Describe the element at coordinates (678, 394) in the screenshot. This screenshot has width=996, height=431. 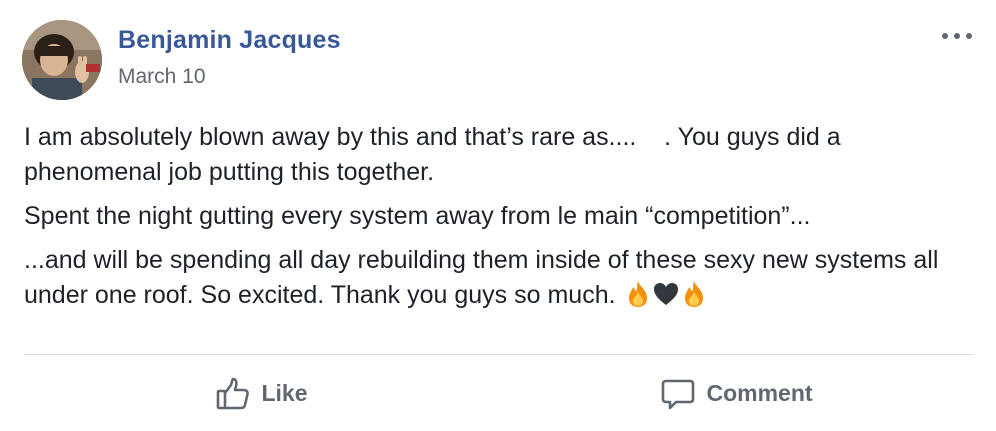
I see `speech-bubble-icon` at that location.